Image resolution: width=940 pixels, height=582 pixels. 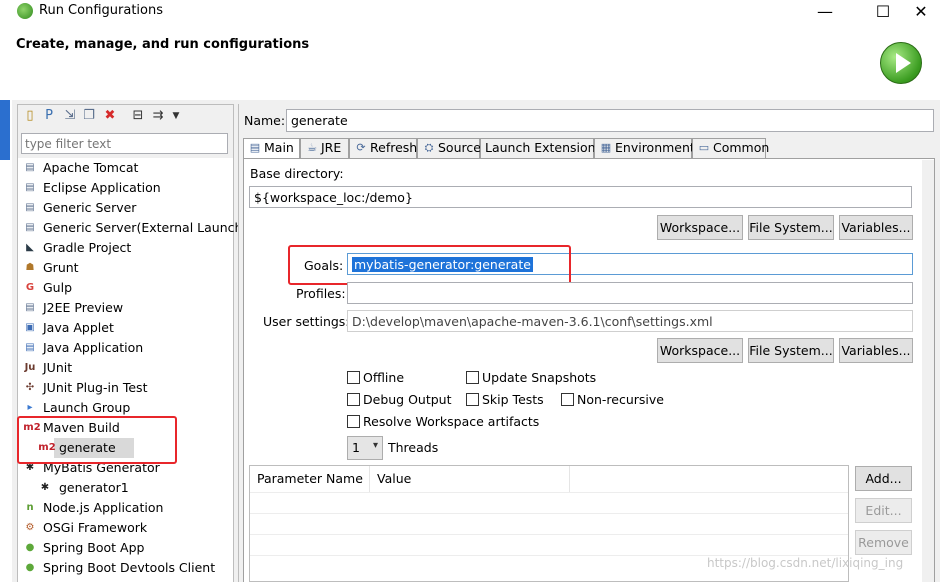 What do you see at coordinates (310, 479) in the screenshot?
I see `parameter-name-header: Parameter Name` at bounding box center [310, 479].